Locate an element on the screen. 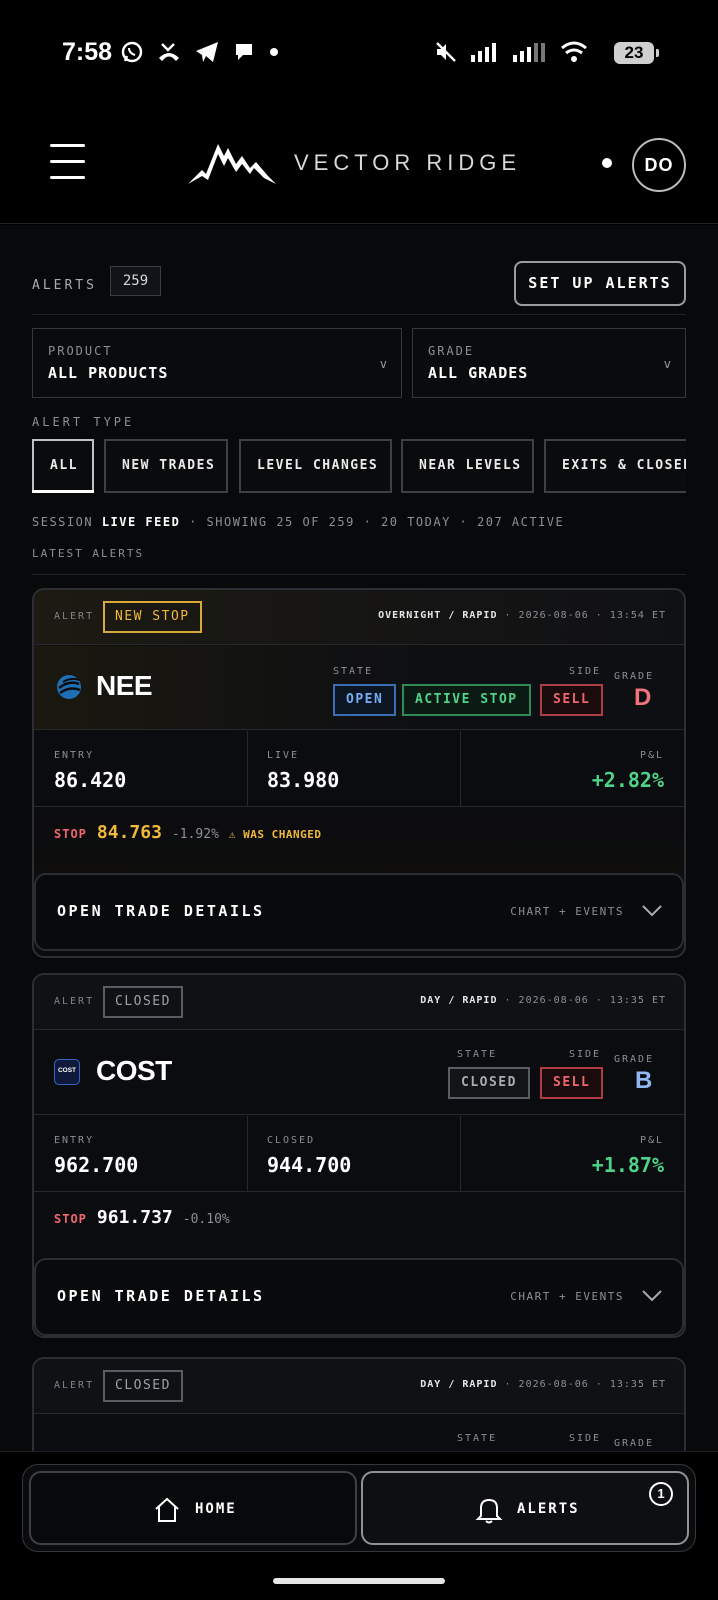 The width and height of the screenshot is (718, 1600). closed-value: 944.700 is located at coordinates (309, 1165).